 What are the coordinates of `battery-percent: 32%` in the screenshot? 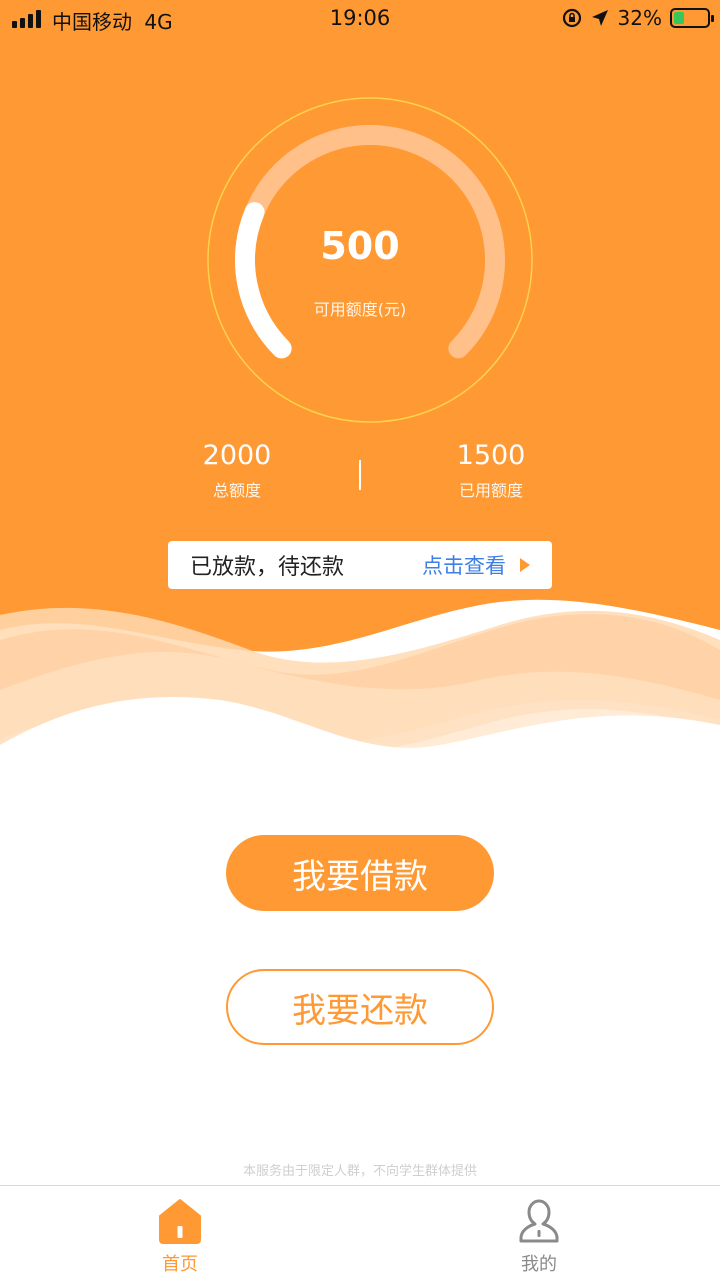 It's located at (639, 18).